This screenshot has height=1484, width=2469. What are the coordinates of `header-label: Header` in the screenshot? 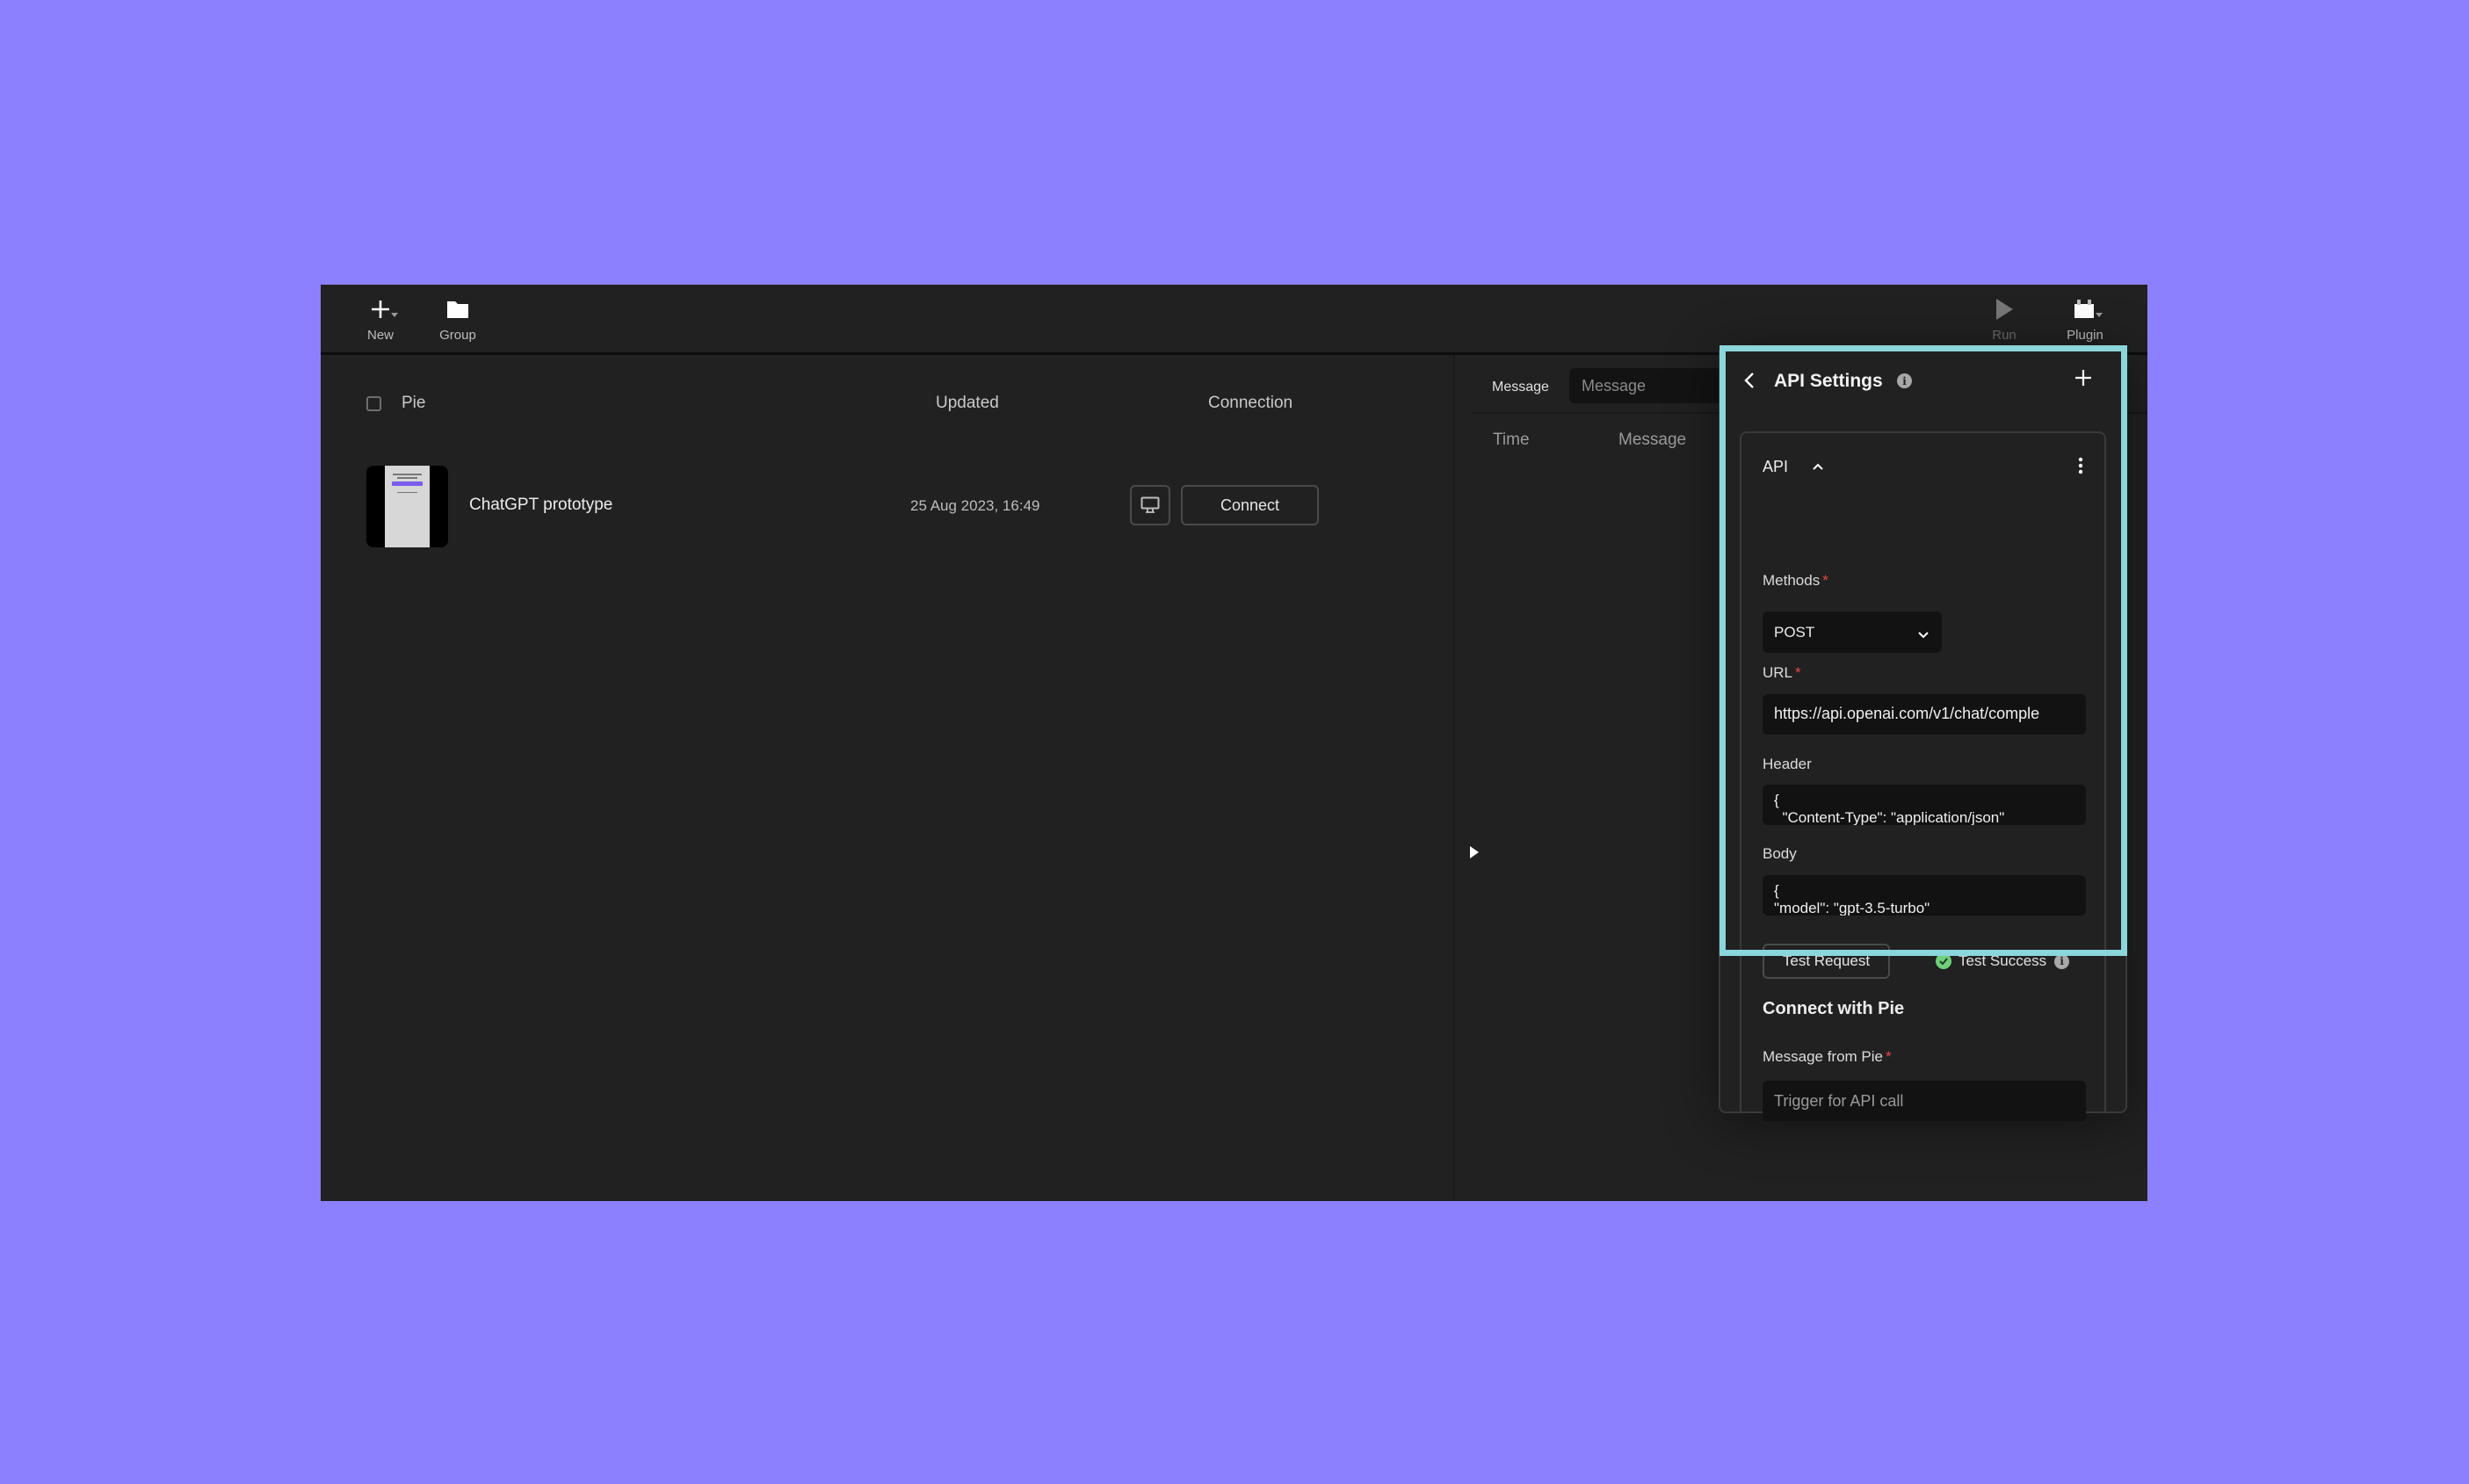 It's located at (1788, 764).